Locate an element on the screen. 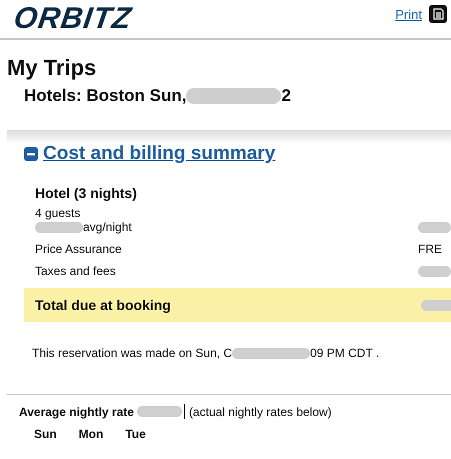 The height and width of the screenshot is (459, 451). trip-title: 2 is located at coordinates (286, 96).